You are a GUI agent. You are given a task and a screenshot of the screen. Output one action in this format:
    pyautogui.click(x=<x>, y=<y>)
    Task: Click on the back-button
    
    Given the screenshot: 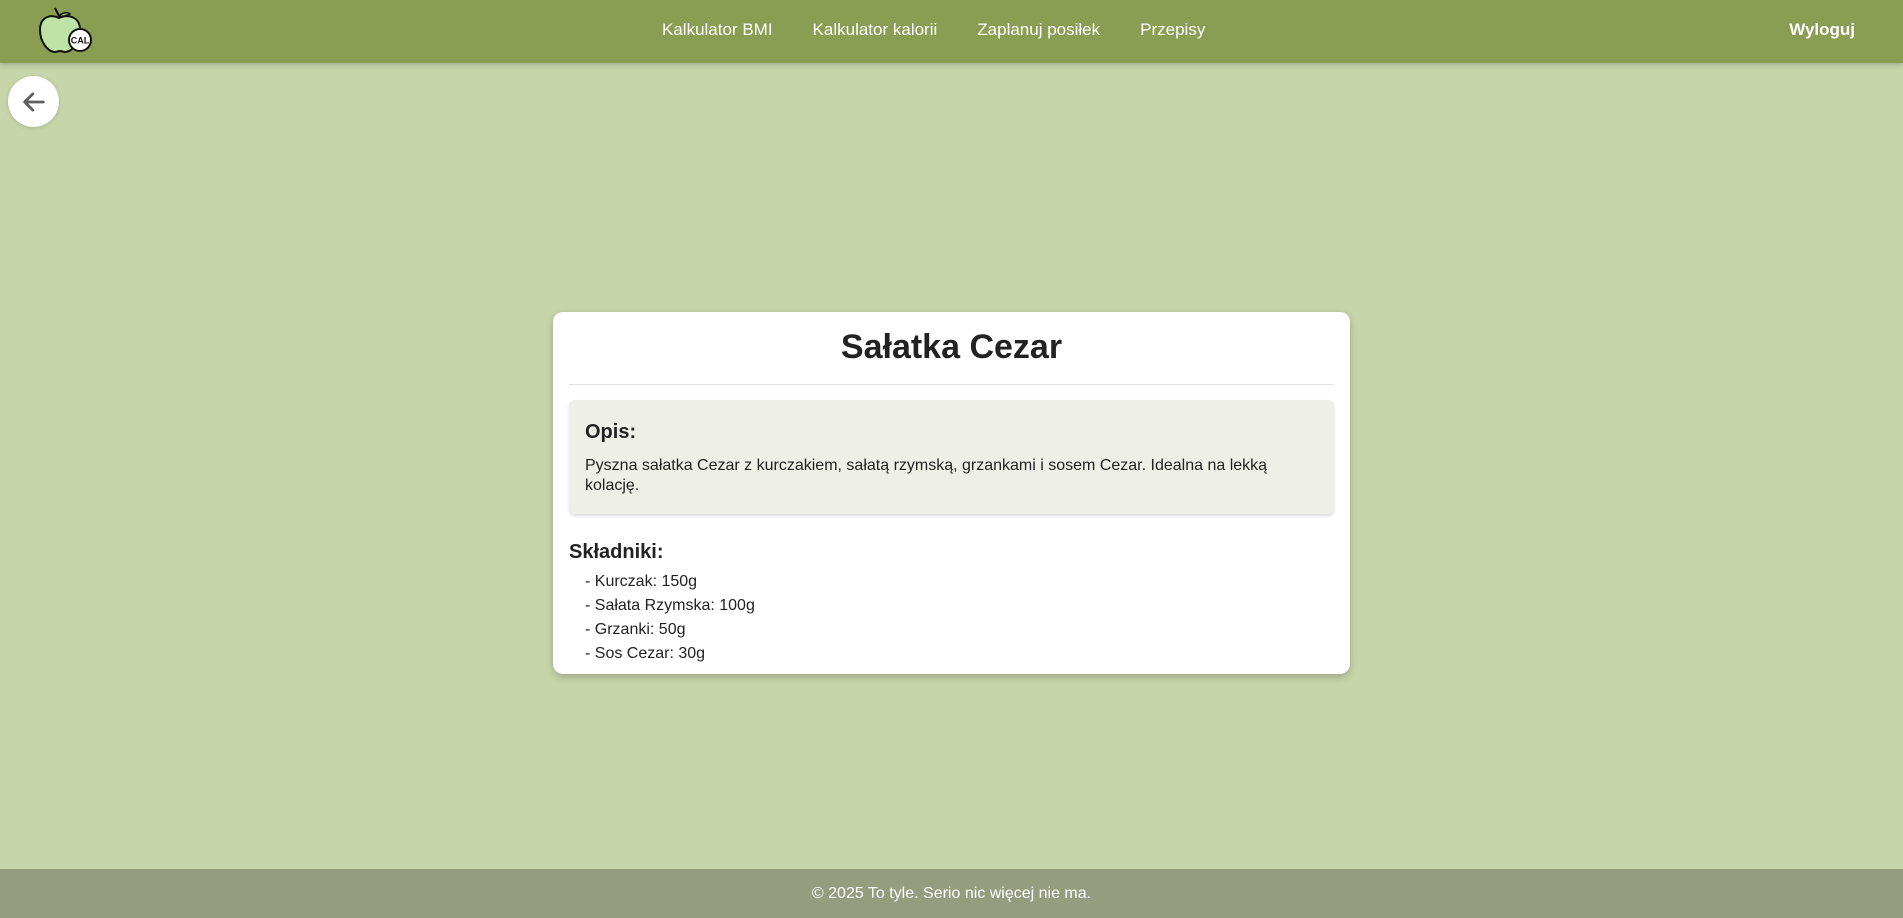 What is the action you would take?
    pyautogui.click(x=33, y=101)
    